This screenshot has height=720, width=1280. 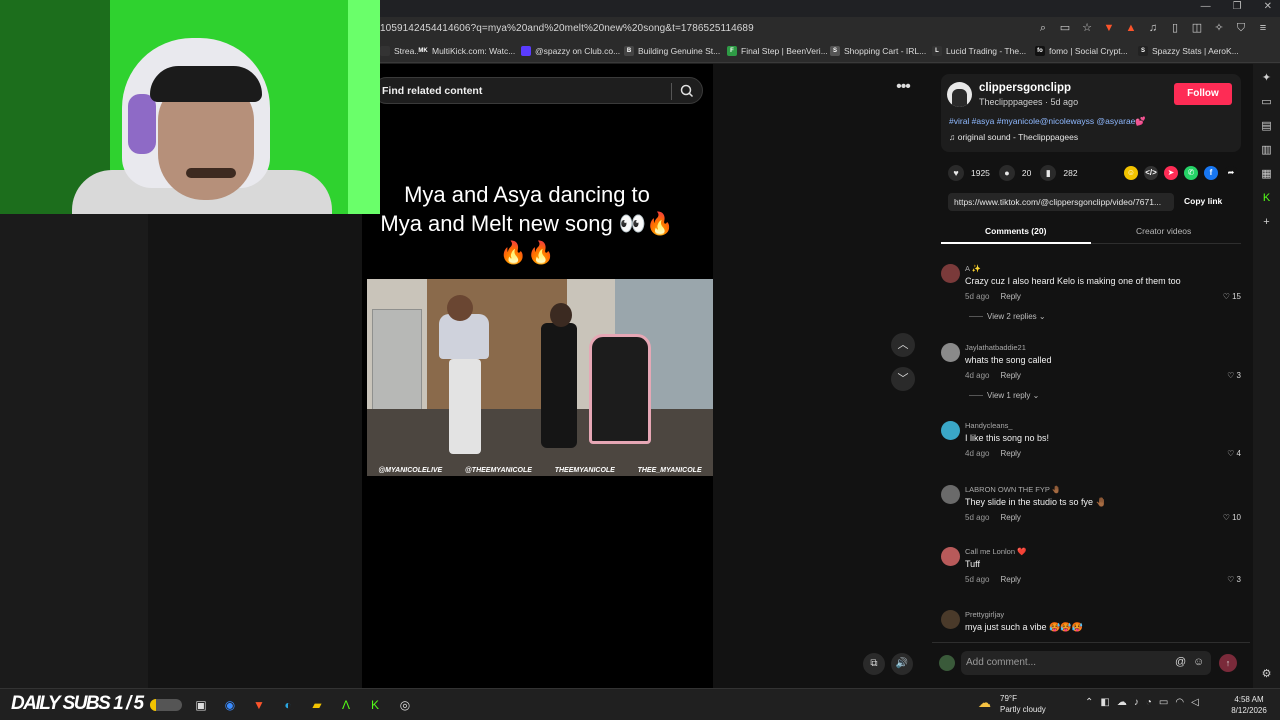 I want to click on edge-icon: ◐, so click(x=288, y=705).